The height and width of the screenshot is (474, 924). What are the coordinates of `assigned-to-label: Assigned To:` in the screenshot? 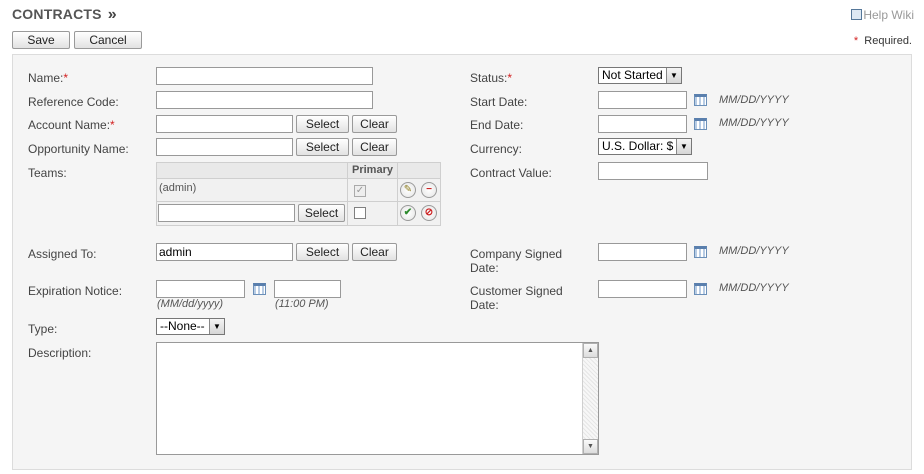 It's located at (62, 254).